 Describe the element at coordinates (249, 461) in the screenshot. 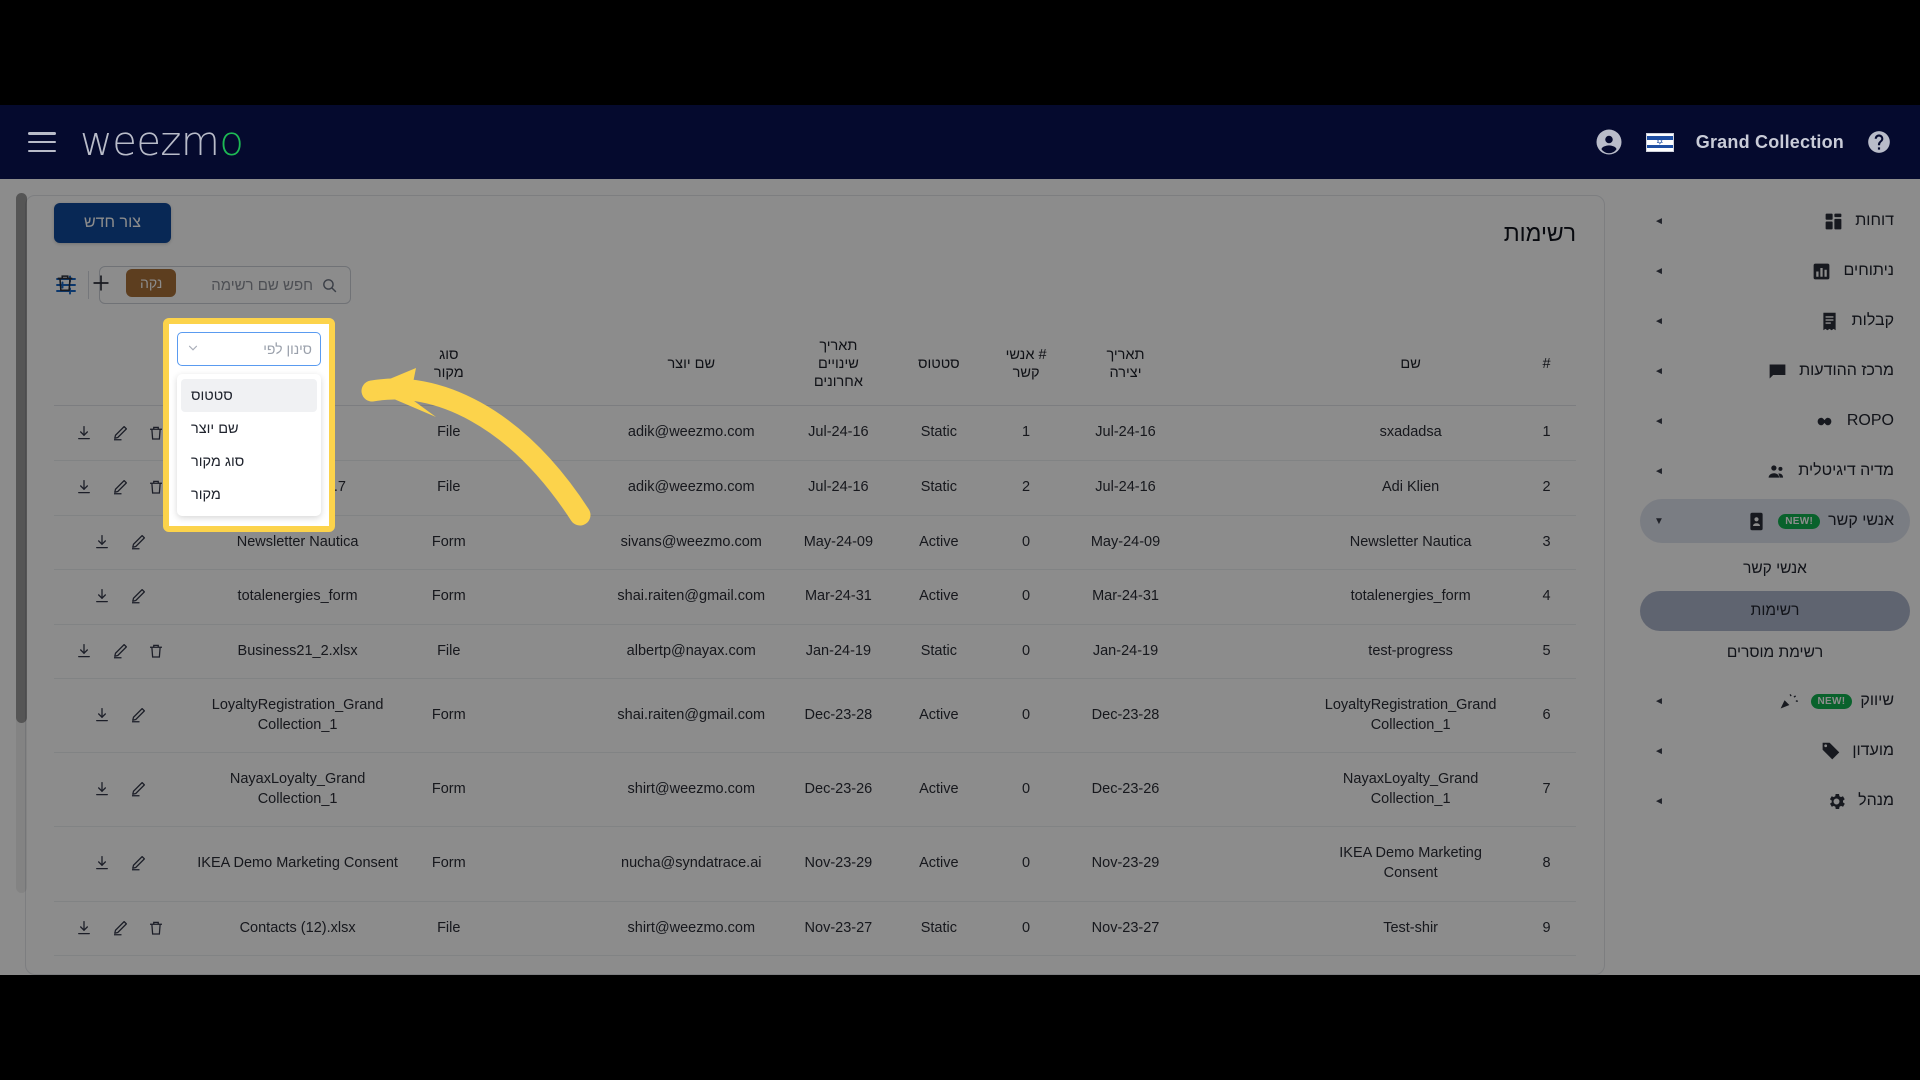

I see `filter-option-source-type: סוג מקור` at that location.